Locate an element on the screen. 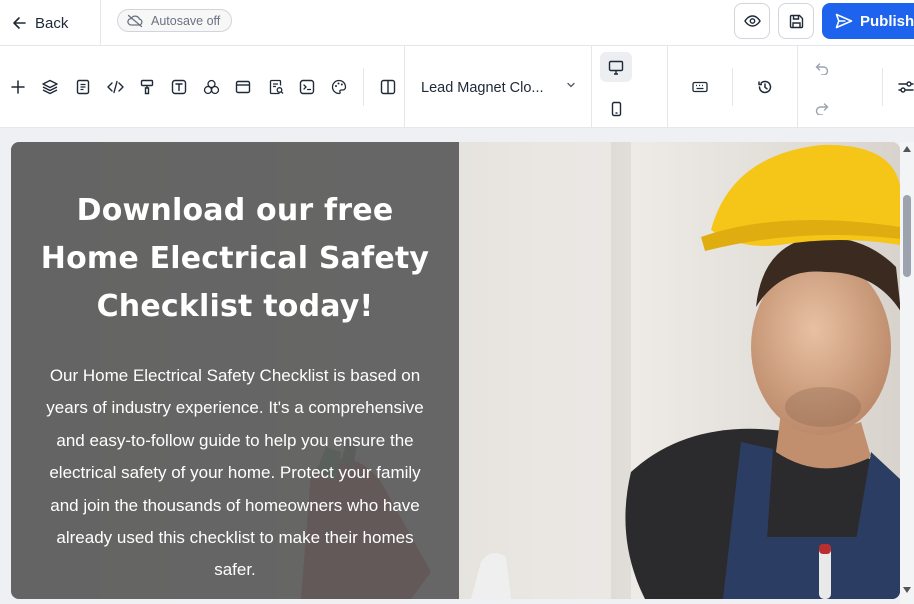 This screenshot has width=914, height=604. canvas-scrollbar is located at coordinates (907, 373).